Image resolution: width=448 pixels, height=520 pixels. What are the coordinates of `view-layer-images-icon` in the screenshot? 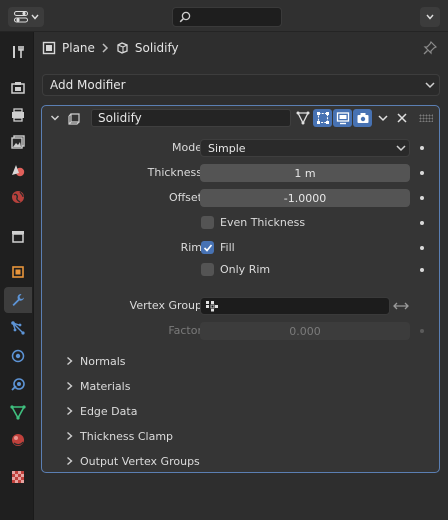 It's located at (18, 142).